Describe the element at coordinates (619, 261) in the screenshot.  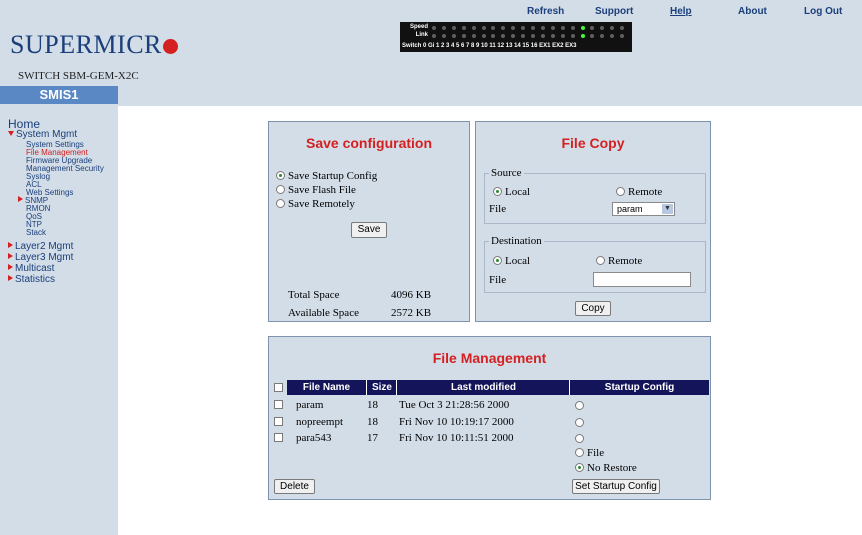
I see `dest-remote-option: Remote` at that location.